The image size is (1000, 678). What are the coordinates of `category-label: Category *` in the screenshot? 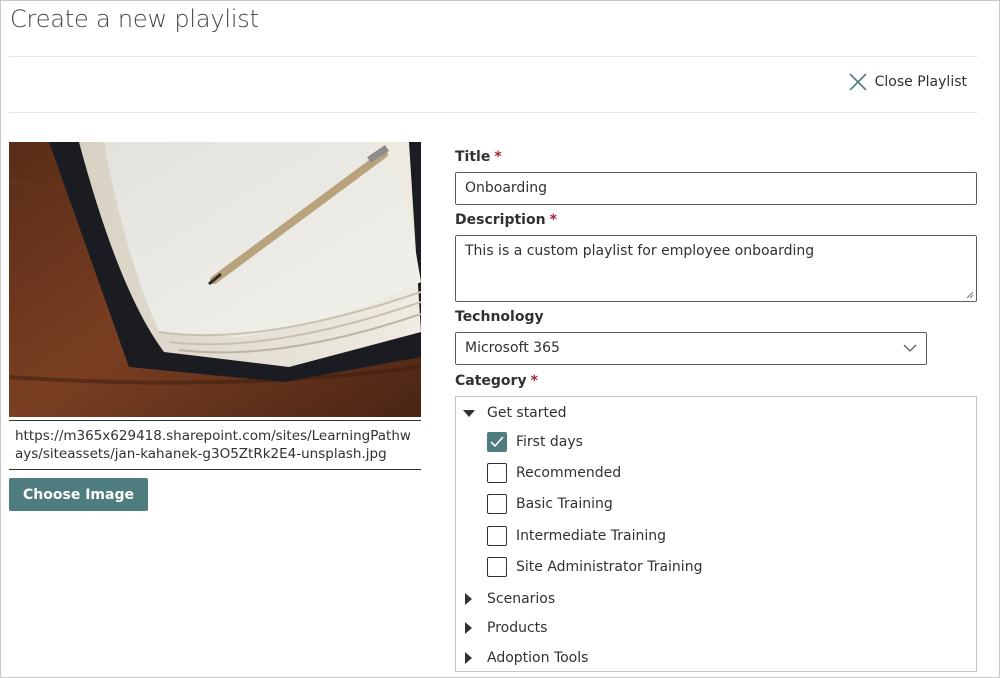 It's located at (496, 381).